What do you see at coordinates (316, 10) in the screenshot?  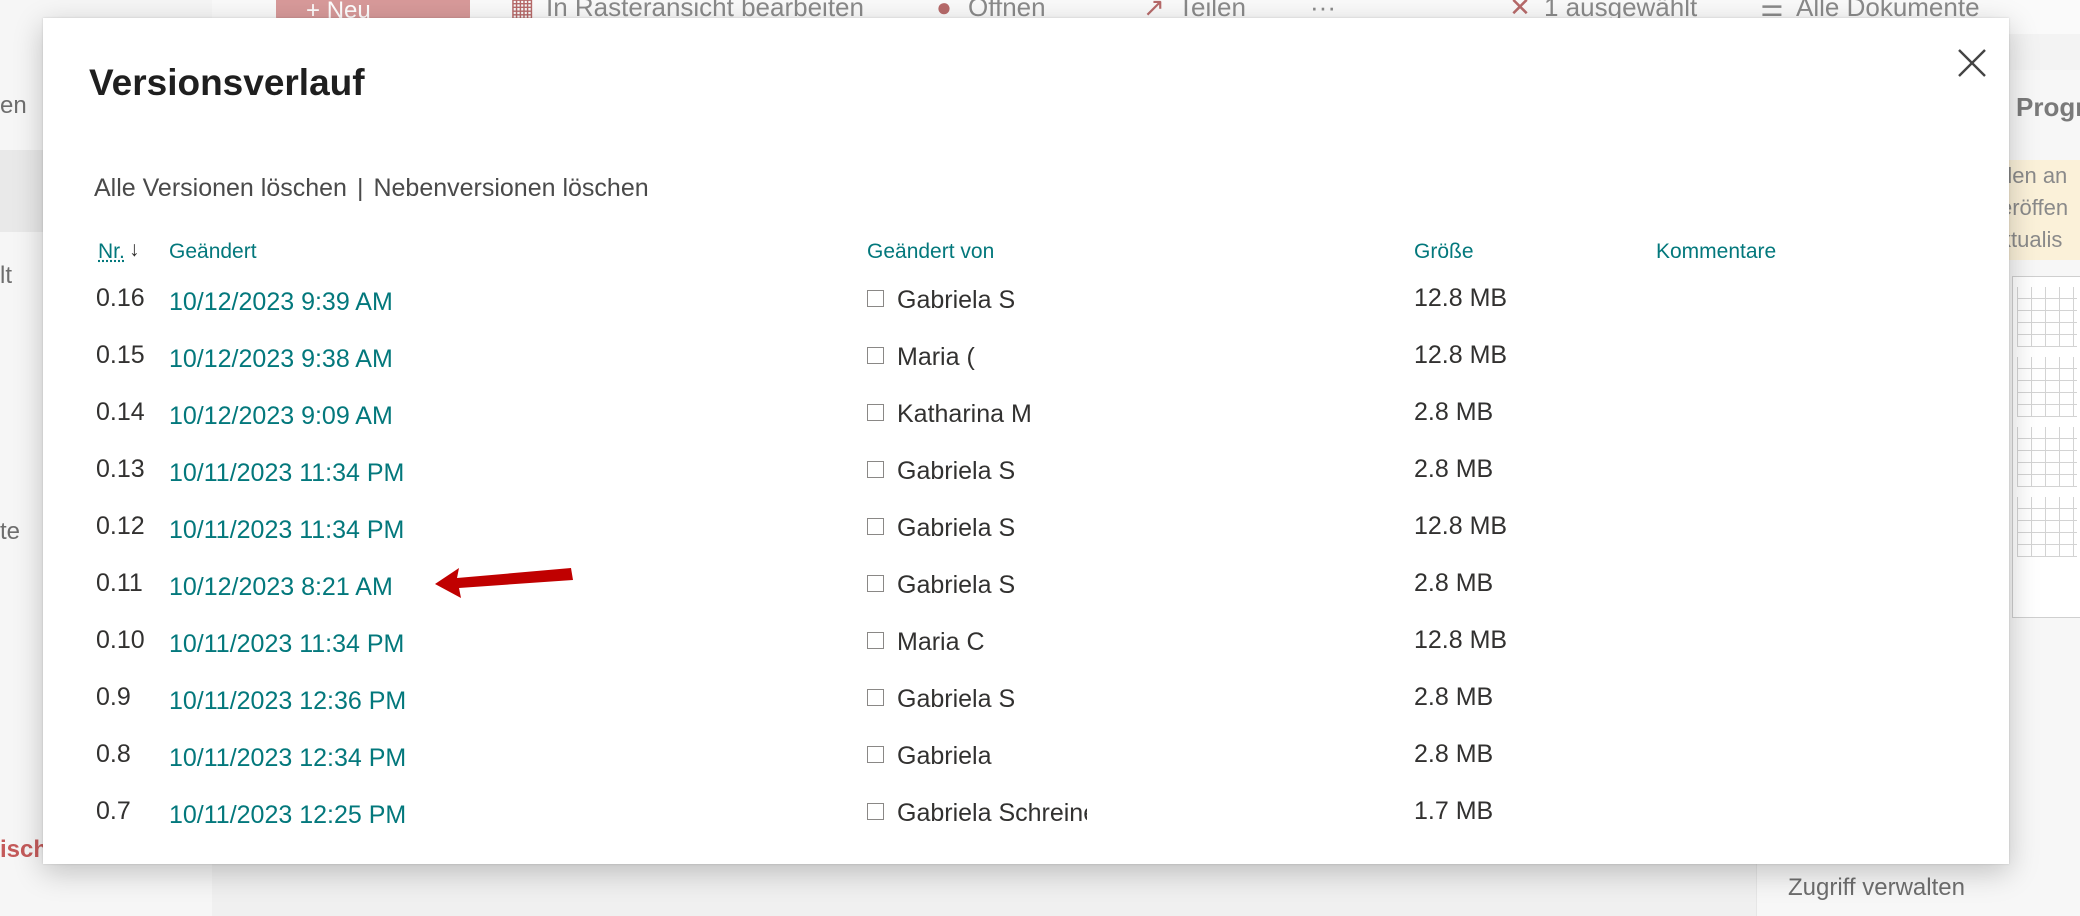 I see `plus-icon: +` at bounding box center [316, 10].